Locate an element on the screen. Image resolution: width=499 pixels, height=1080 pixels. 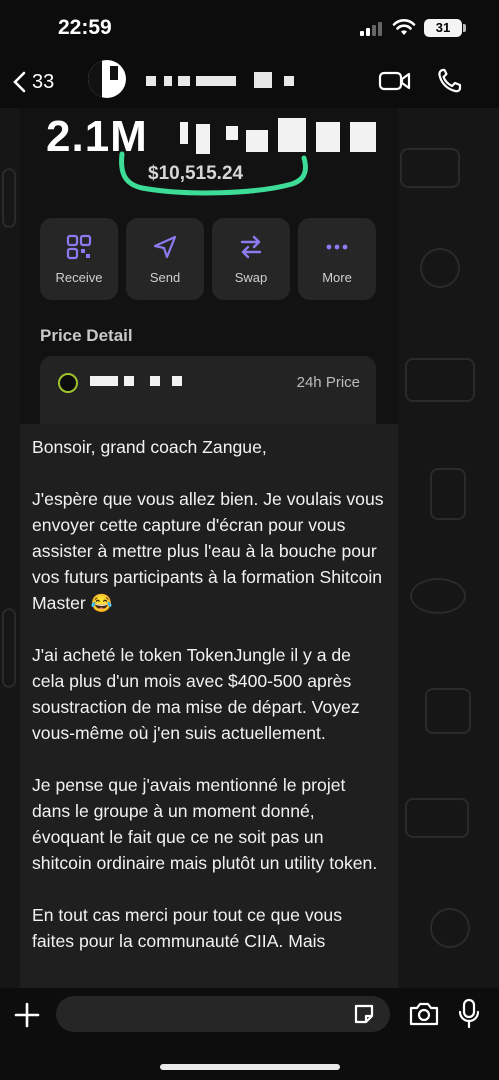
back-button: 33 is located at coordinates (42, 82).